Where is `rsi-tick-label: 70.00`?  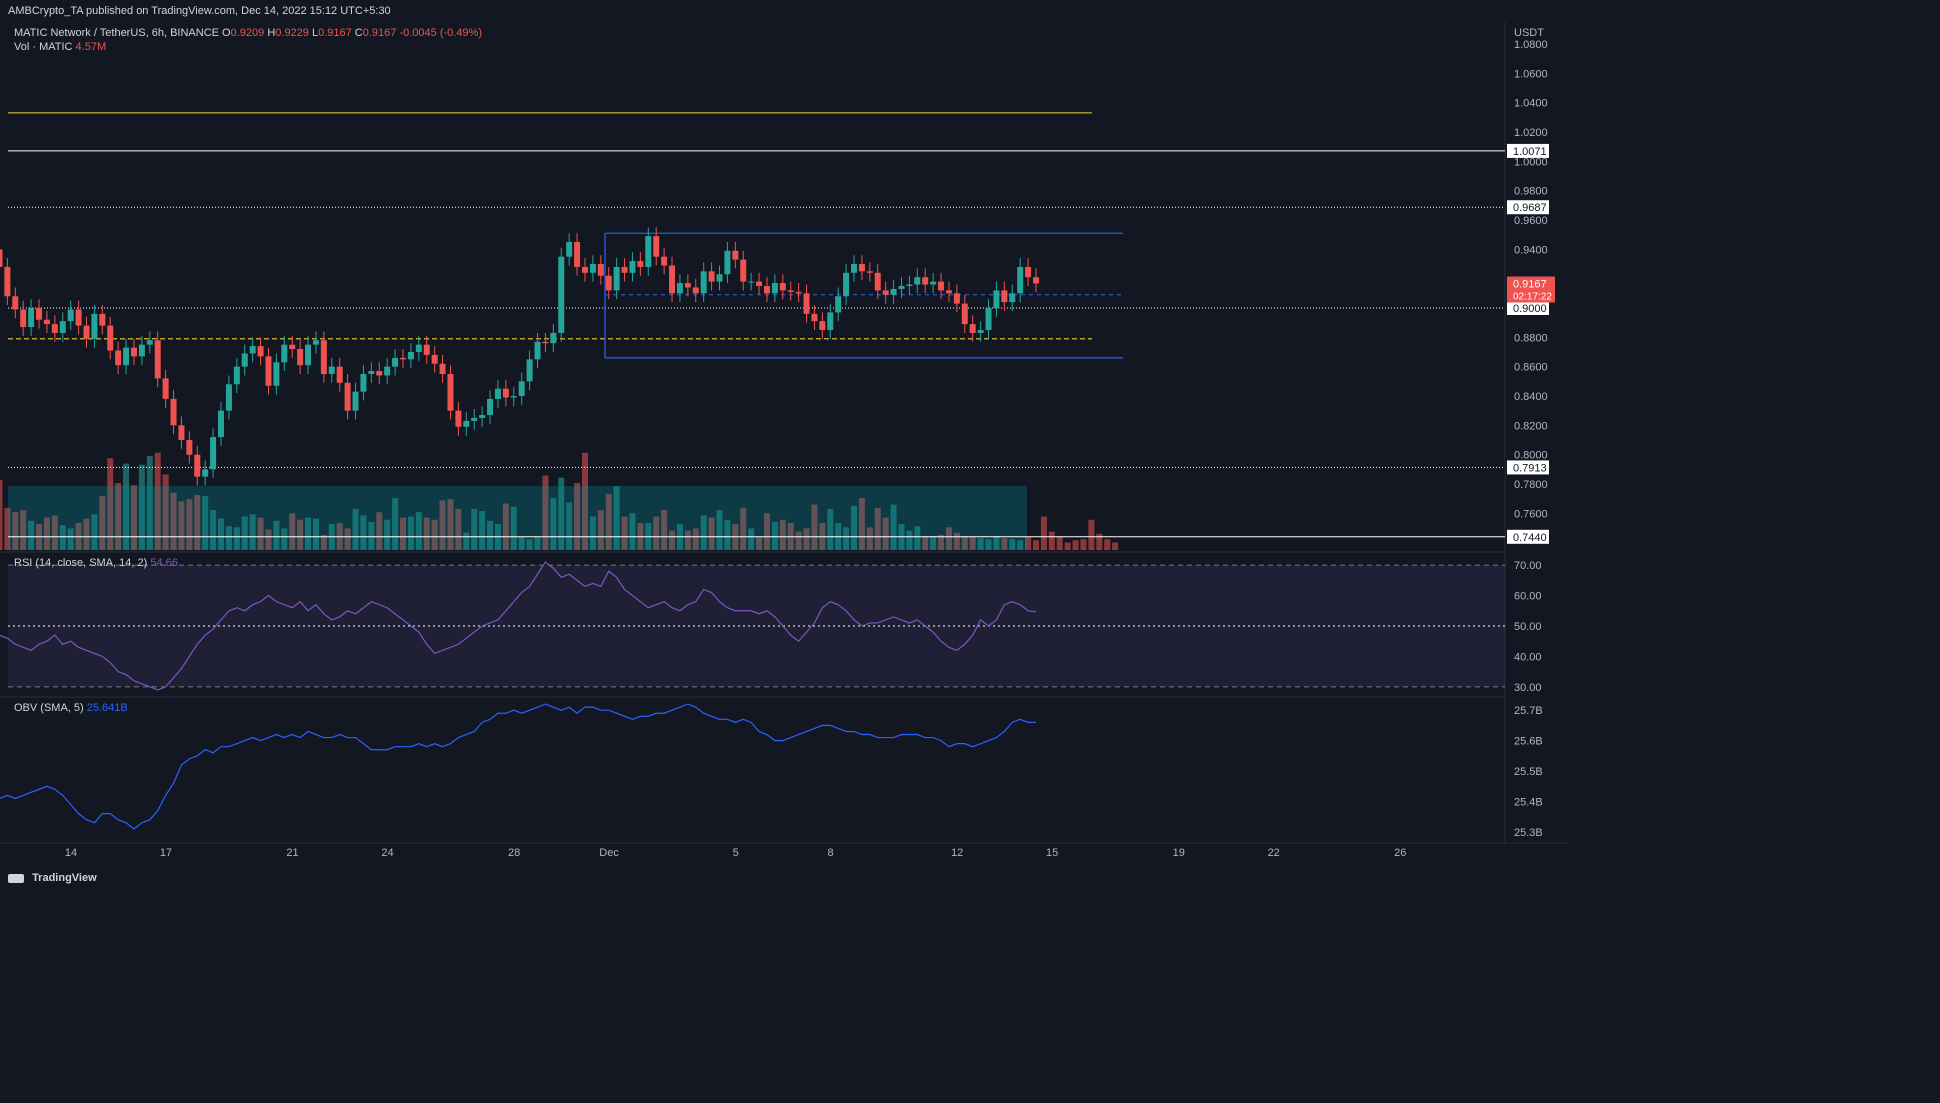 rsi-tick-label: 70.00 is located at coordinates (1528, 566).